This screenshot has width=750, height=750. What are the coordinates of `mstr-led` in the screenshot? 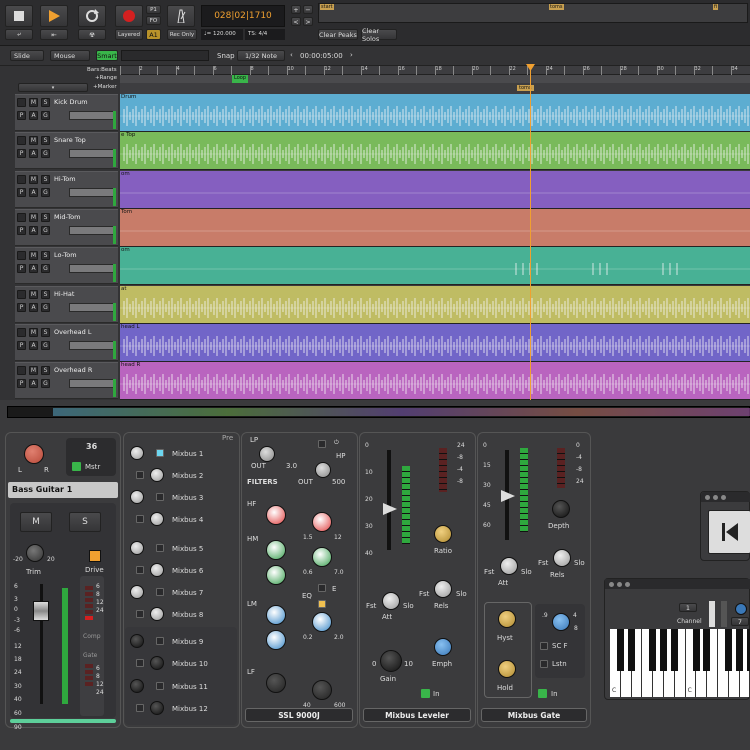 It's located at (76, 466).